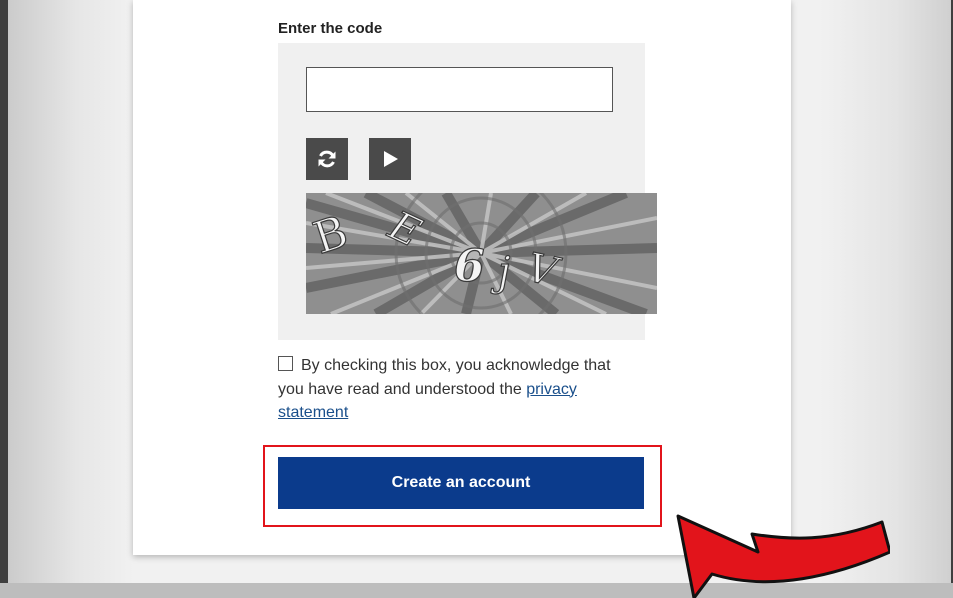  I want to click on svg-text: 6, so click(469, 266).